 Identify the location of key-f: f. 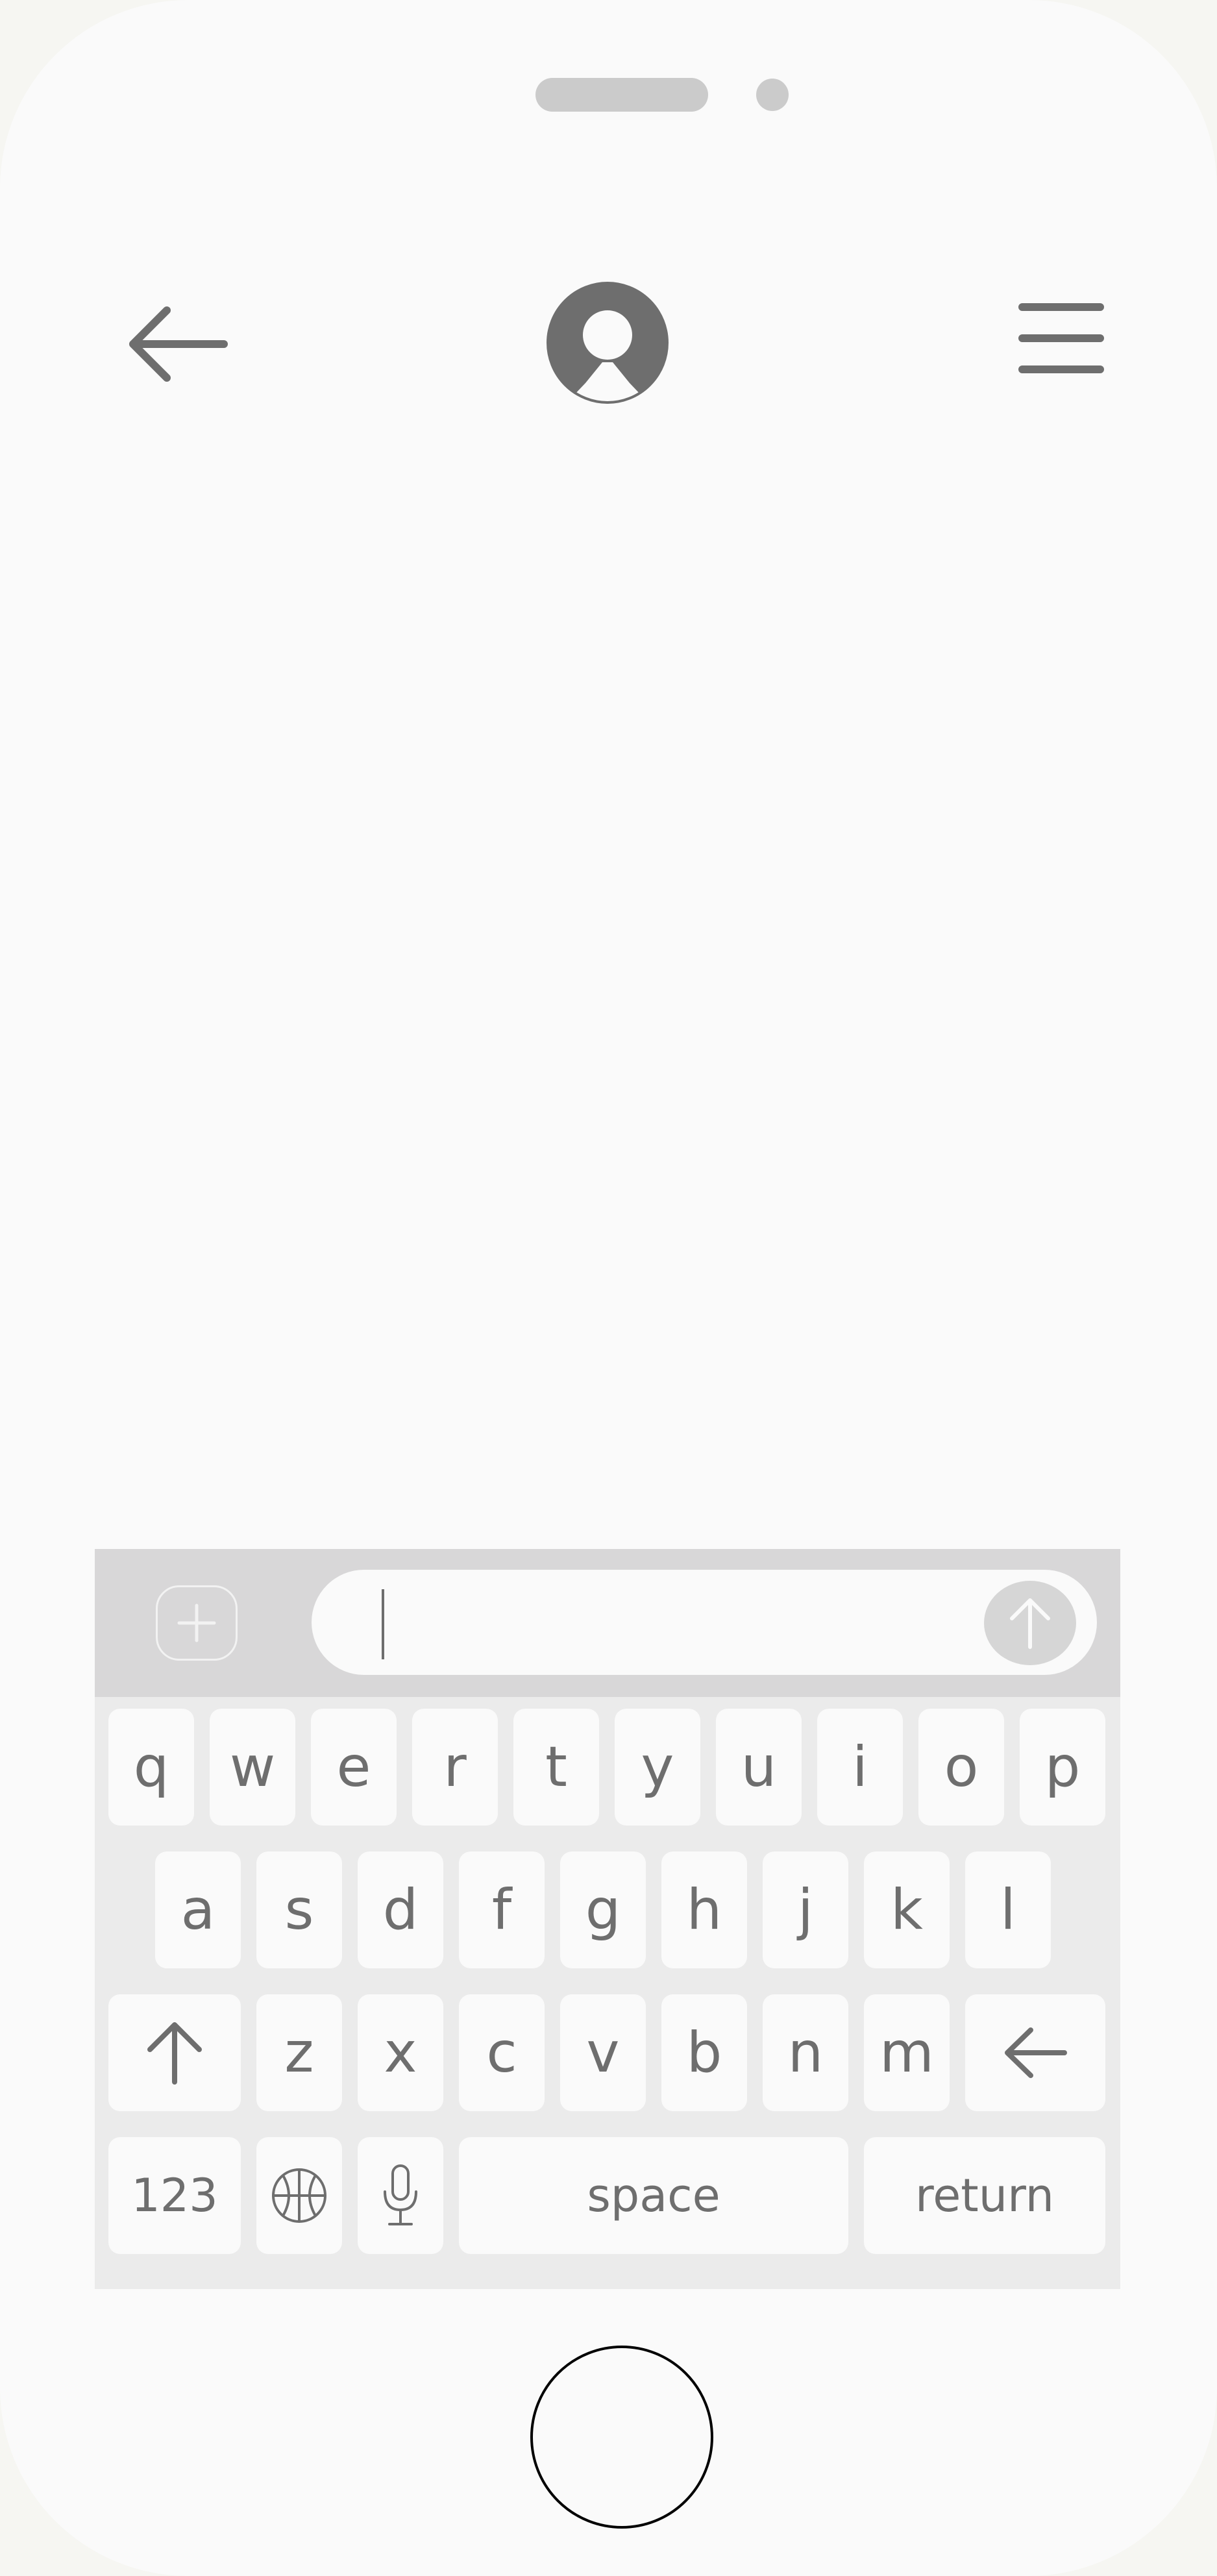
(502, 1910).